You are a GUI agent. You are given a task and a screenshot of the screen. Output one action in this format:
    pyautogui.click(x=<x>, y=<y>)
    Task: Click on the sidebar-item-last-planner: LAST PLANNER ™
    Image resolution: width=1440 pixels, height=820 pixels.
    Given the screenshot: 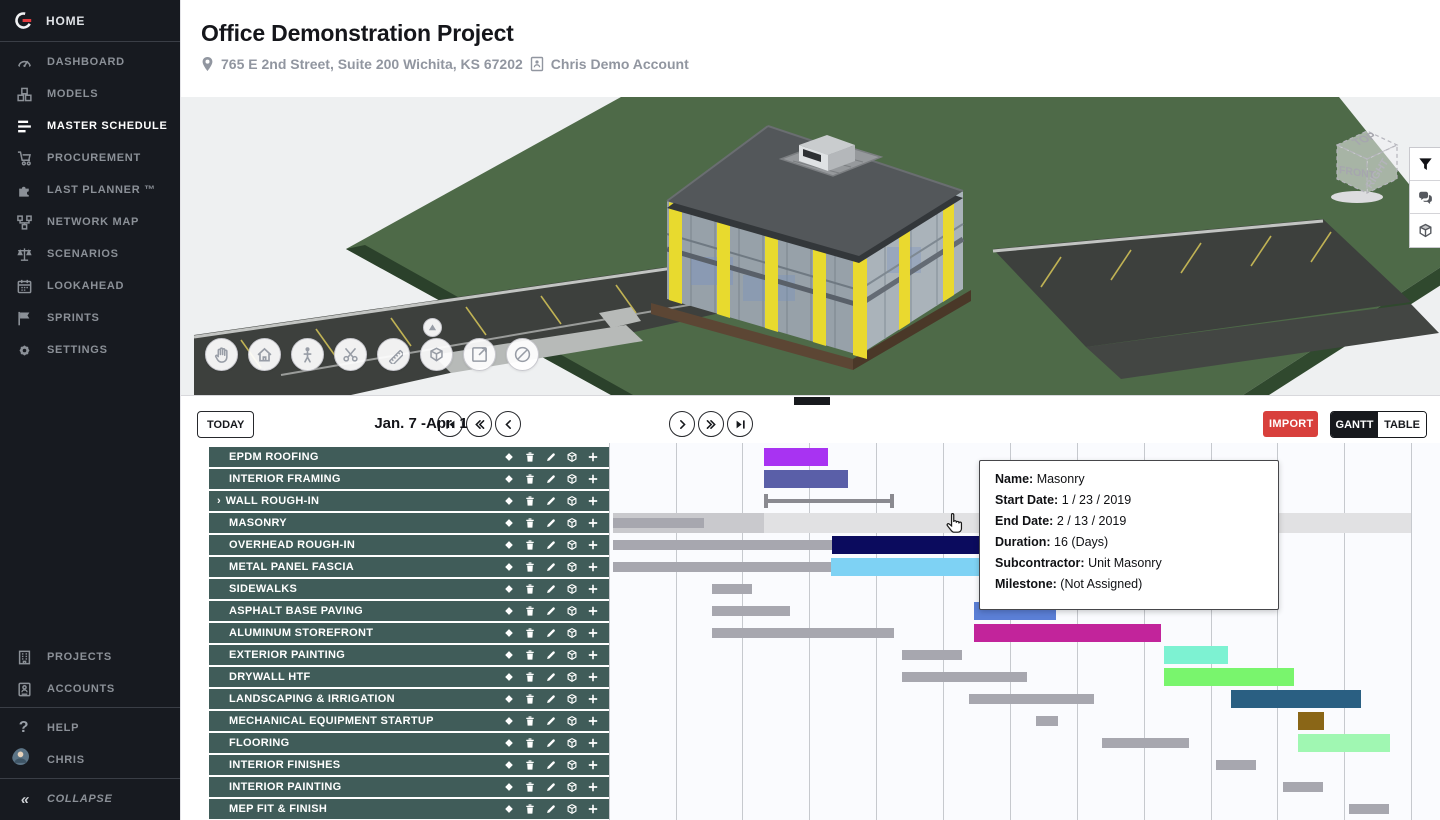 What is the action you would take?
    pyautogui.click(x=90, y=190)
    